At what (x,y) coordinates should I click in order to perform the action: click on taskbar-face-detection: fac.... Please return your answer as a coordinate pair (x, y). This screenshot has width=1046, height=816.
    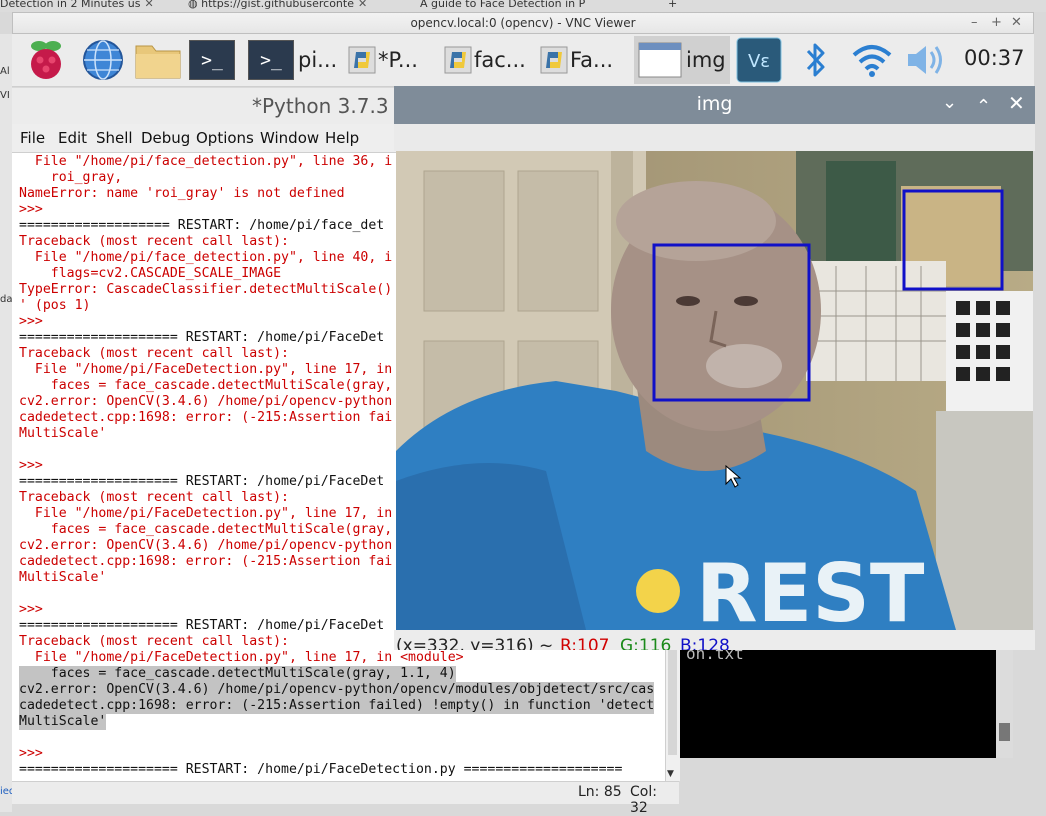
    Looking at the image, I should click on (491, 60).